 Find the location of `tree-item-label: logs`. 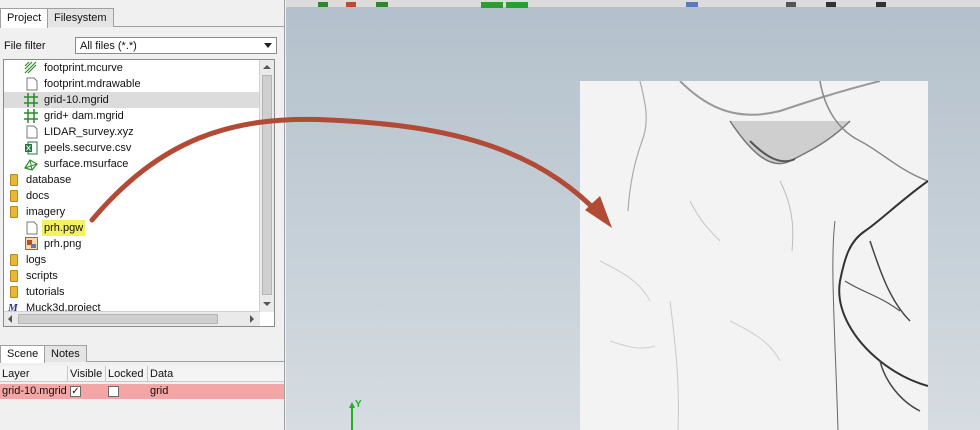

tree-item-label: logs is located at coordinates (36, 260).